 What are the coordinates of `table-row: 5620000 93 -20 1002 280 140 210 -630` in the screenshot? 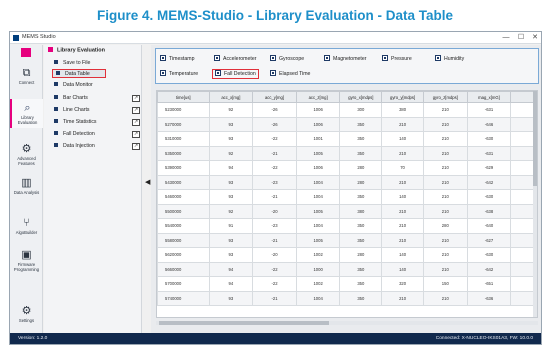 It's located at (347, 255).